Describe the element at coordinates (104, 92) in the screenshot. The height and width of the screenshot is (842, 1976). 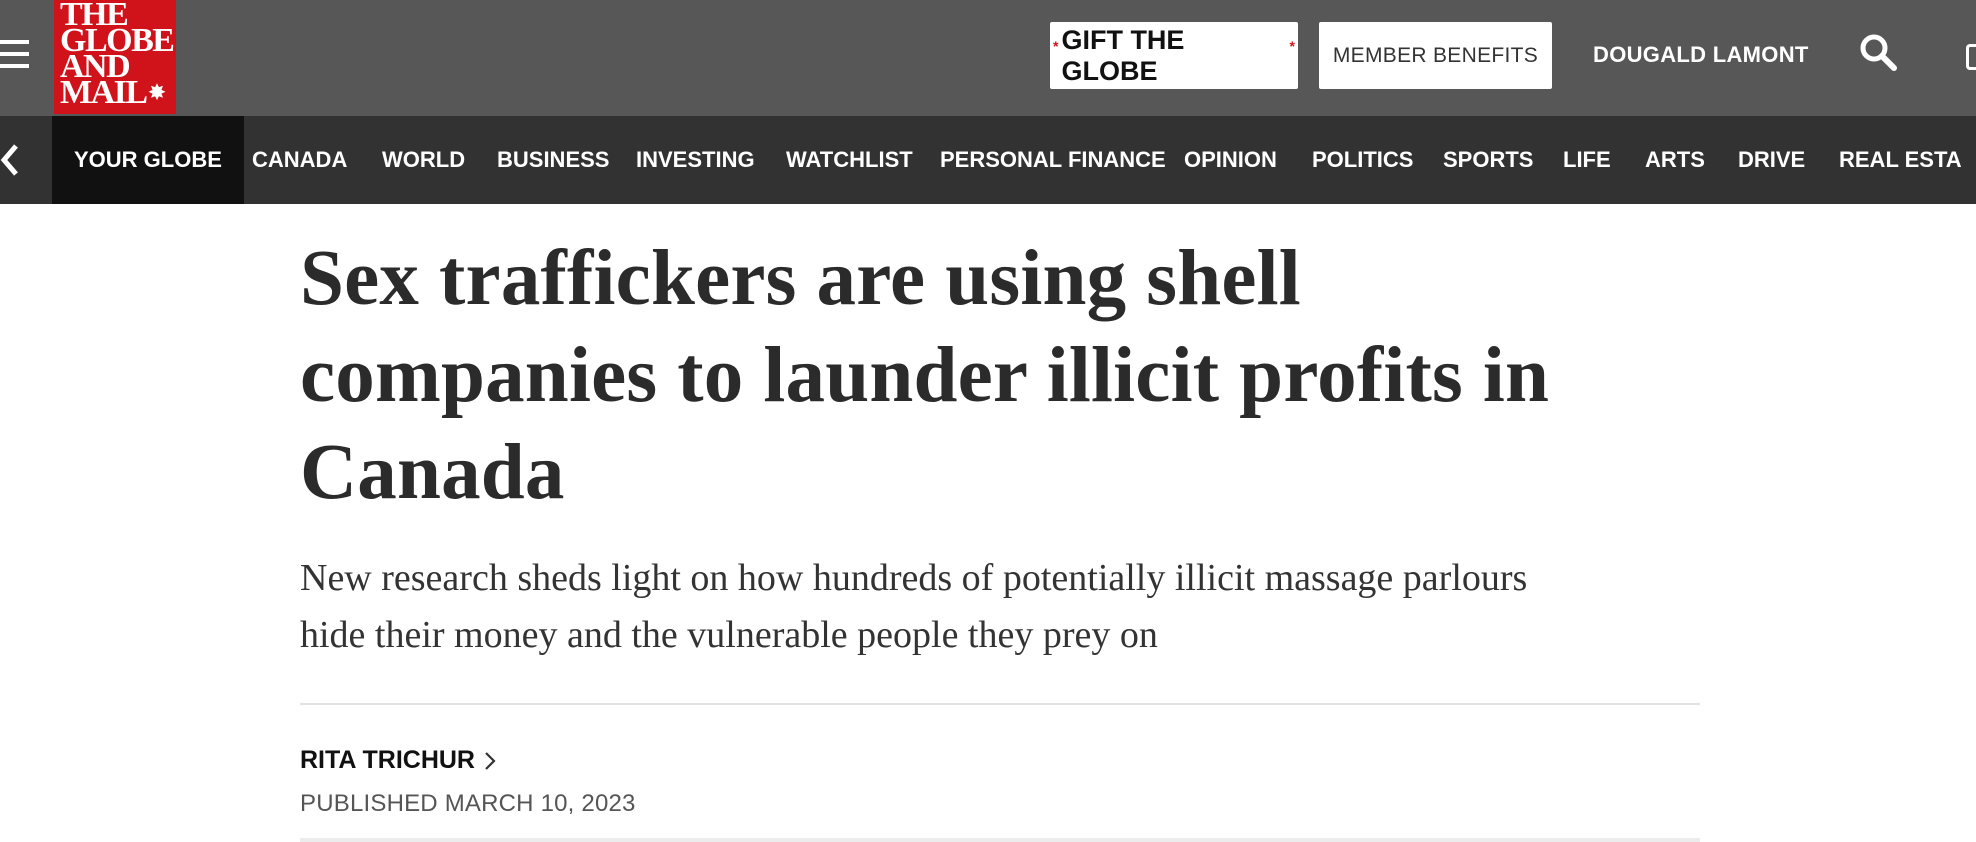
I see `logo-line: MAIL` at that location.